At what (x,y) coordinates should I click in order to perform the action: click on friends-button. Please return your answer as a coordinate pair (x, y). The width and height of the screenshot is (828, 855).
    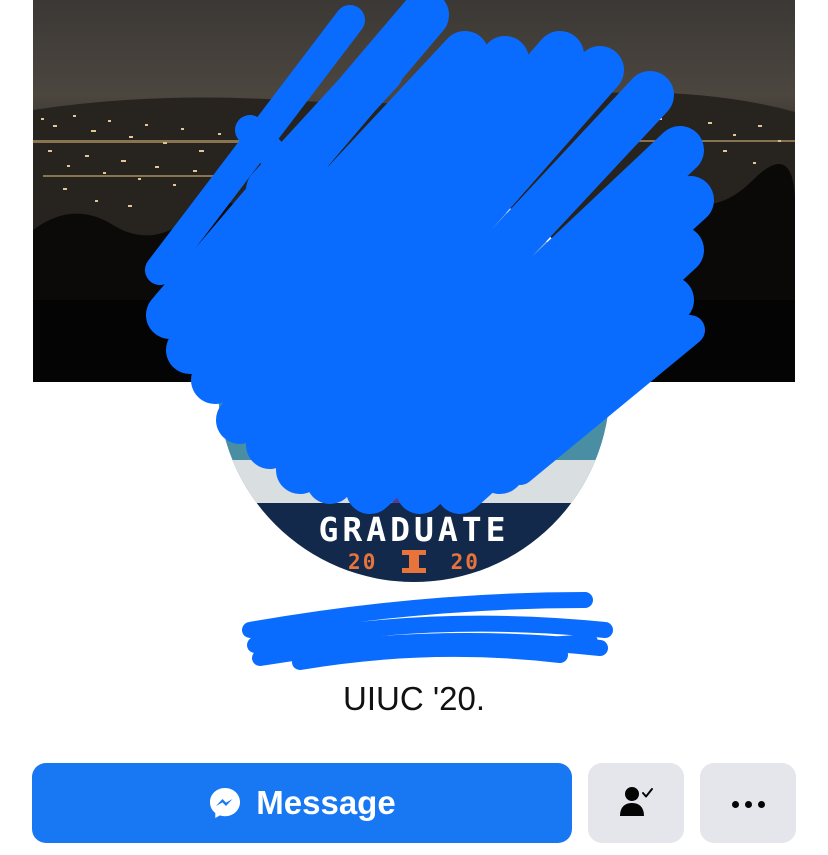
    Looking at the image, I should click on (636, 803).